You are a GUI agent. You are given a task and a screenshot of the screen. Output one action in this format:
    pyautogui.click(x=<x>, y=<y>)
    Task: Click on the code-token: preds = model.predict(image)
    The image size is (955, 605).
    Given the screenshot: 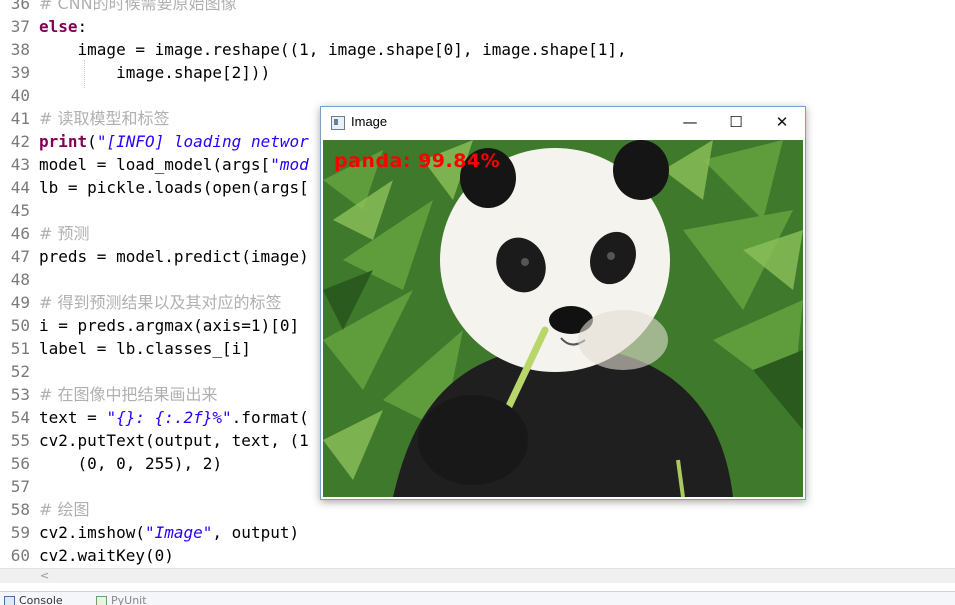 What is the action you would take?
    pyautogui.click(x=174, y=256)
    